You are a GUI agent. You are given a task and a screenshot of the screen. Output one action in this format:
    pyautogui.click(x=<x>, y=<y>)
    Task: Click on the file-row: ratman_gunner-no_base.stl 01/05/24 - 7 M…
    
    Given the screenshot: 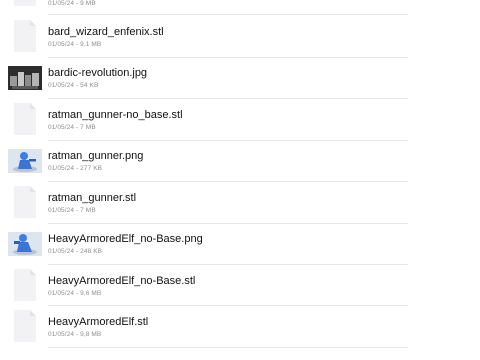 What is the action you would take?
    pyautogui.click(x=240, y=122)
    